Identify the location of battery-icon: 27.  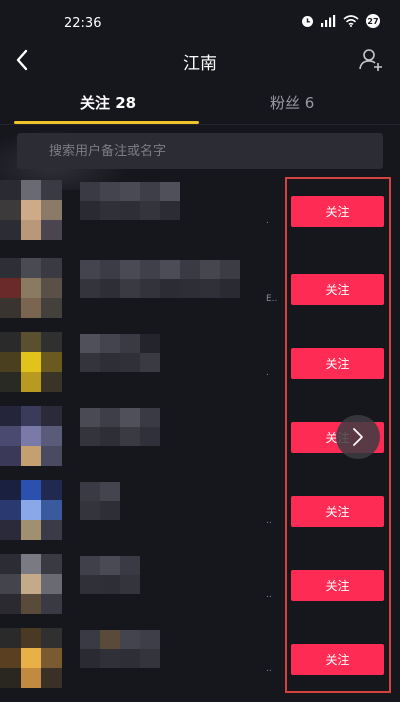
(373, 21).